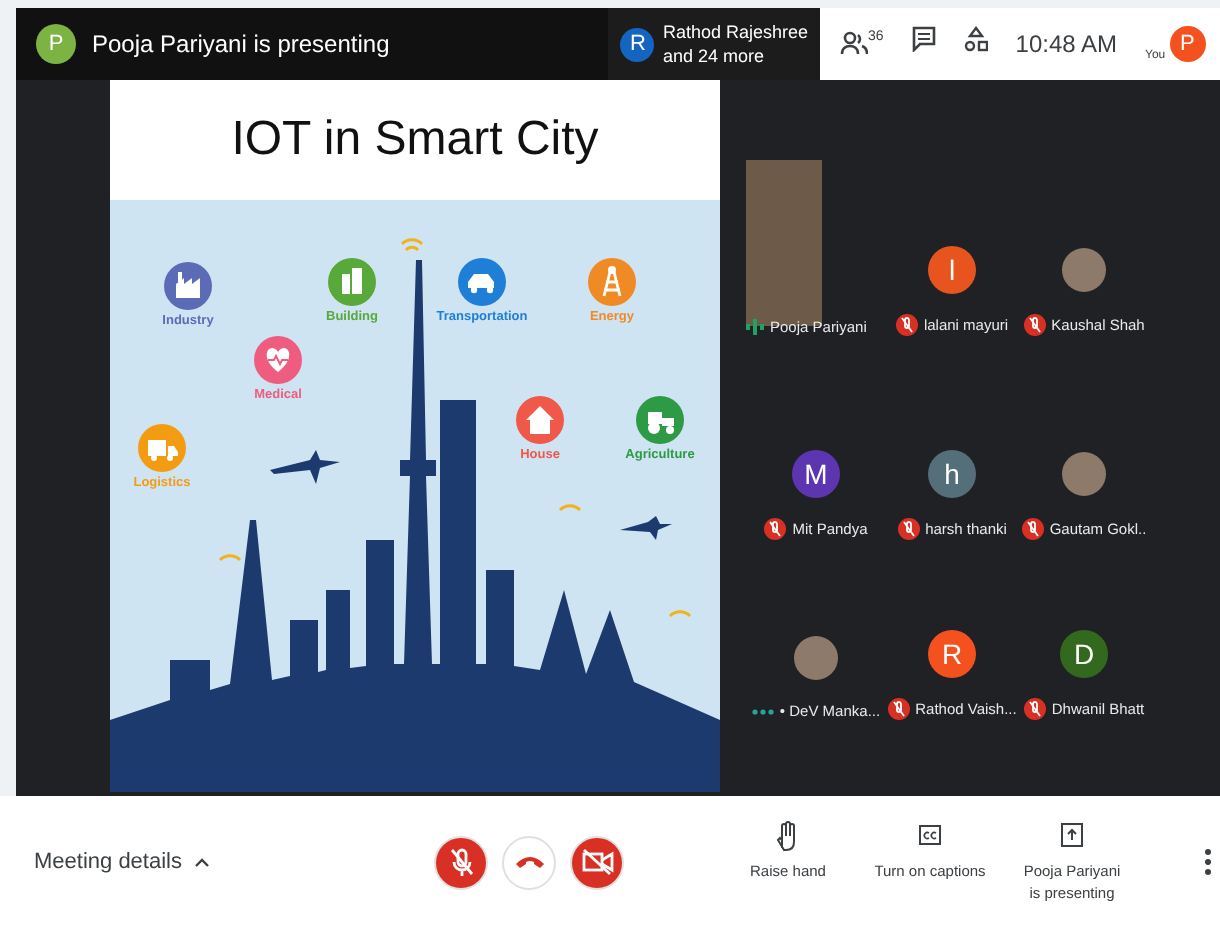  Describe the element at coordinates (202, 862) in the screenshot. I see `chevron-up-icon` at that location.